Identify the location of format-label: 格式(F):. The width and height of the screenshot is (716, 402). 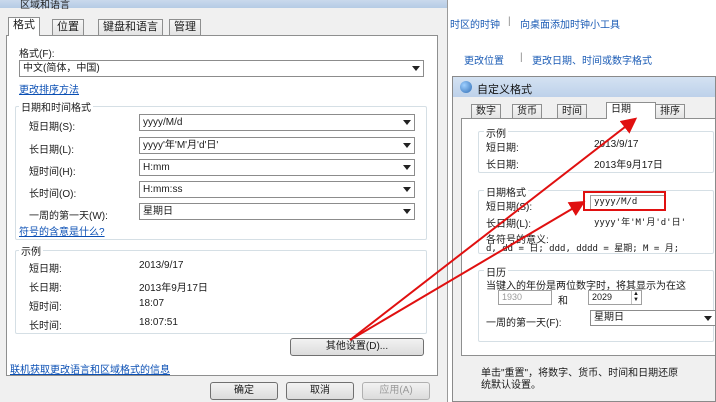
(37, 54).